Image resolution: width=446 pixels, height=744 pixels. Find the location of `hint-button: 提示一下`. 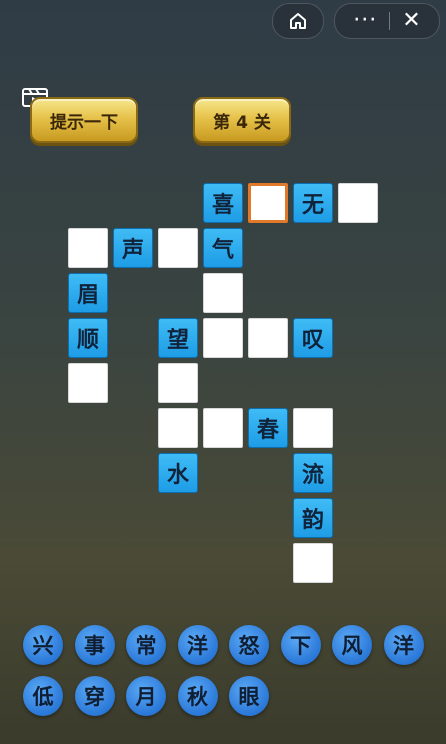

hint-button: 提示一下 is located at coordinates (84, 120).